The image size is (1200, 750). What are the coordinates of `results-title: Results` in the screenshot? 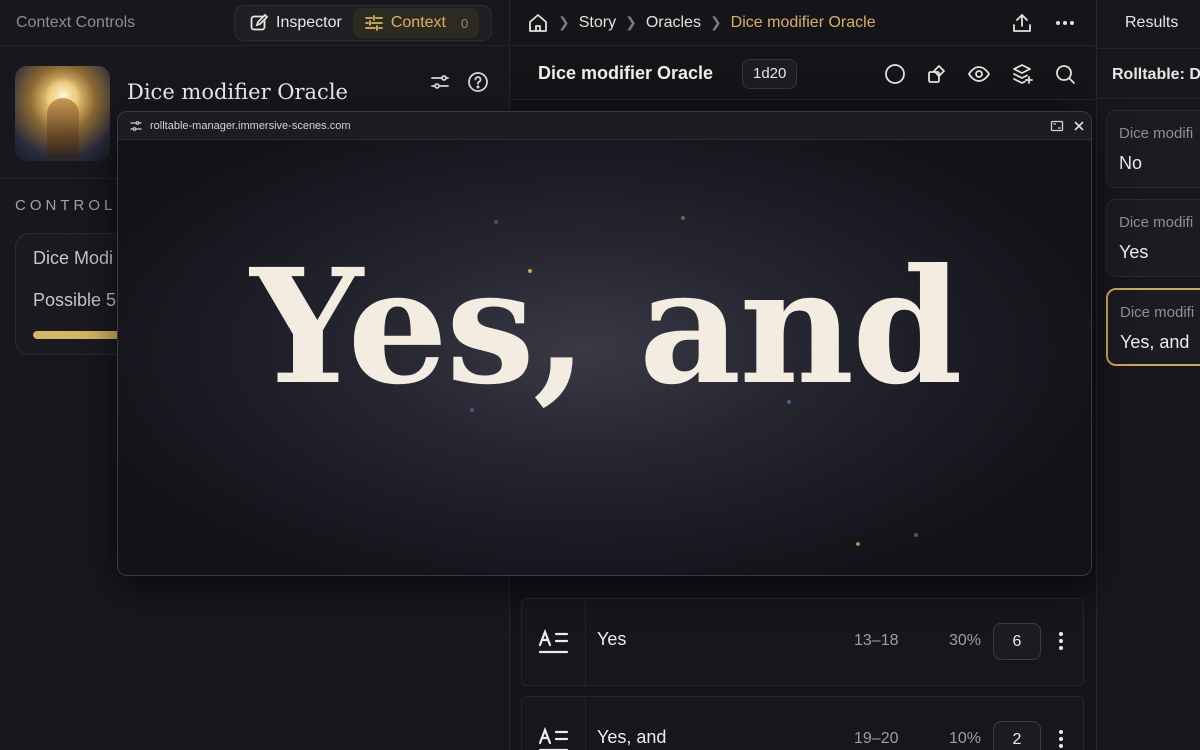 It's located at (1152, 22).